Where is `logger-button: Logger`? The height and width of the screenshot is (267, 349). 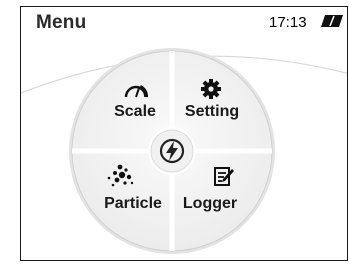 logger-button: Logger is located at coordinates (220, 198).